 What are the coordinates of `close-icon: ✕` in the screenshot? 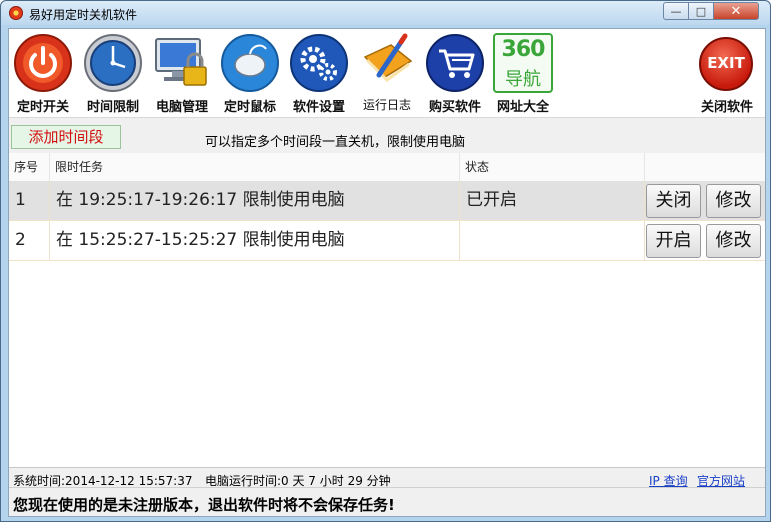 It's located at (736, 11).